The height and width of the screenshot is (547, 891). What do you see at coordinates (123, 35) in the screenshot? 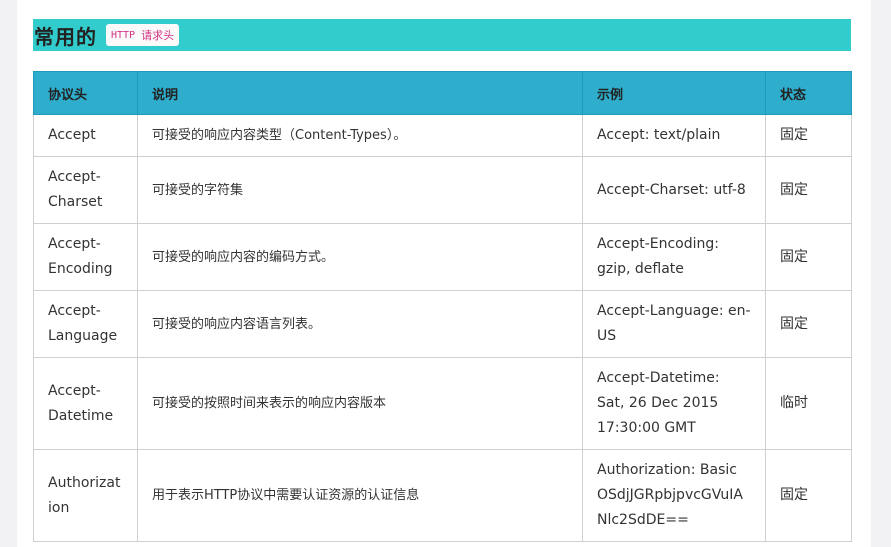
I see `section-tag-code: HTTP` at bounding box center [123, 35].